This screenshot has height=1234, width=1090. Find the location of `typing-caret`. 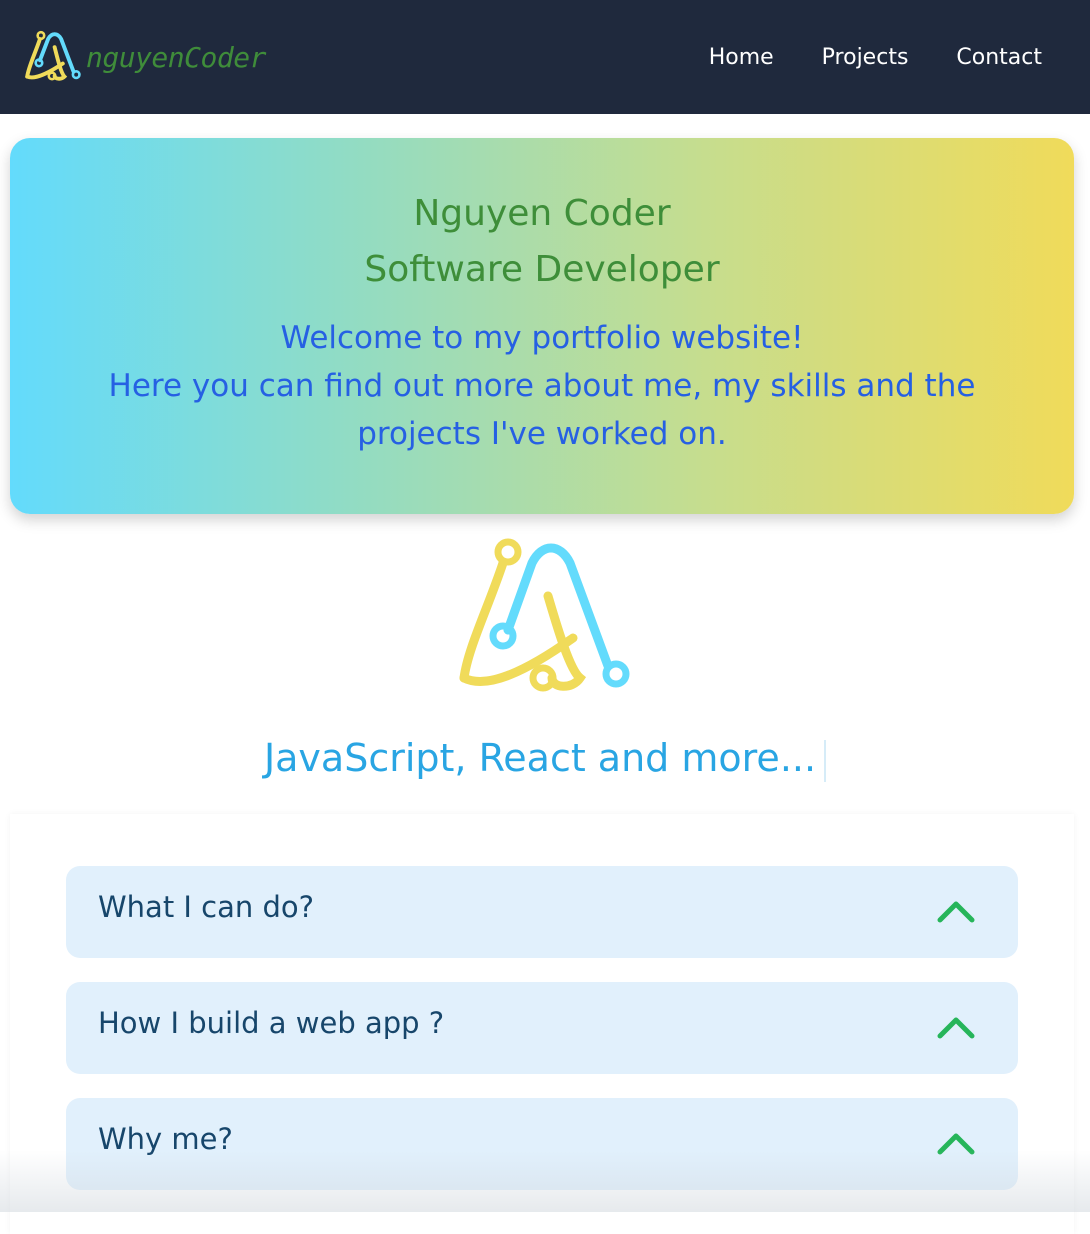

typing-caret is located at coordinates (825, 760).